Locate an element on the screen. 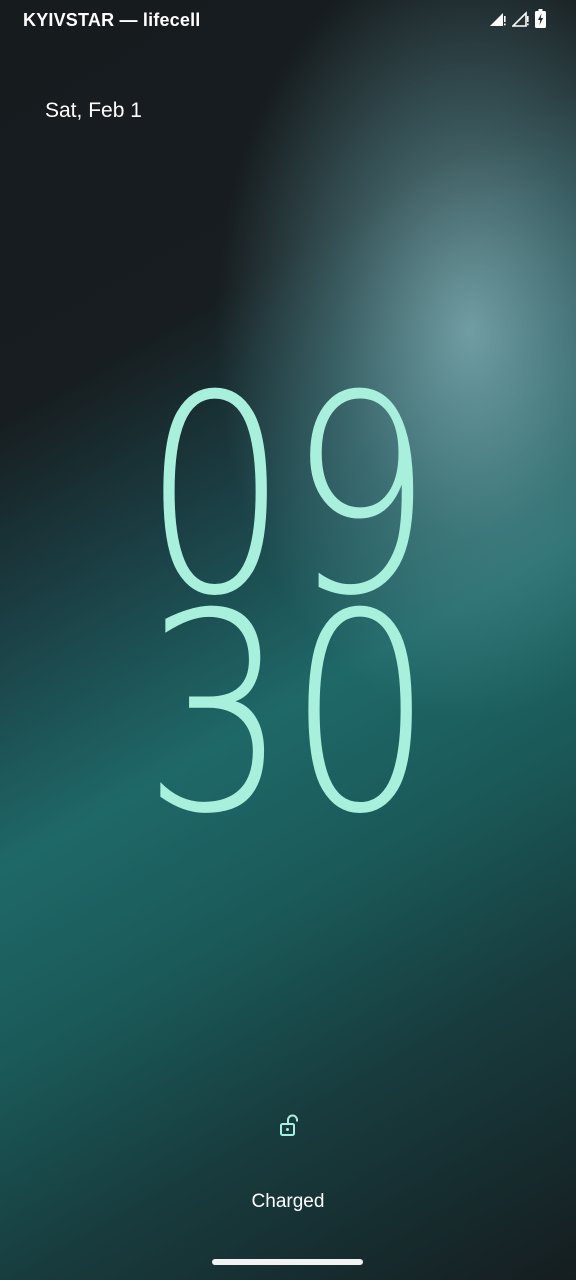  gesture-nav-handle is located at coordinates (287, 1262).